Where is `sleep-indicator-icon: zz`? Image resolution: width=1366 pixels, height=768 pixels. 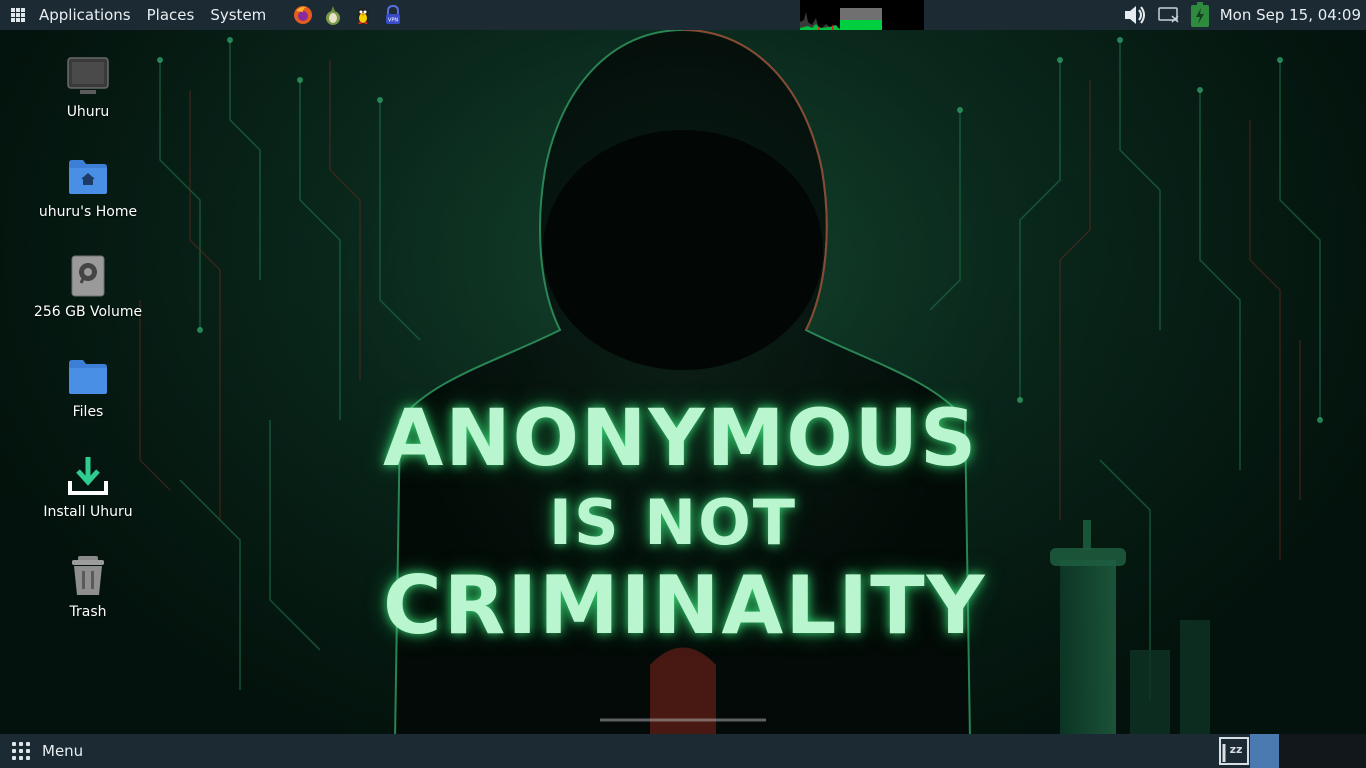 sleep-indicator-icon: zz is located at coordinates (1234, 751).